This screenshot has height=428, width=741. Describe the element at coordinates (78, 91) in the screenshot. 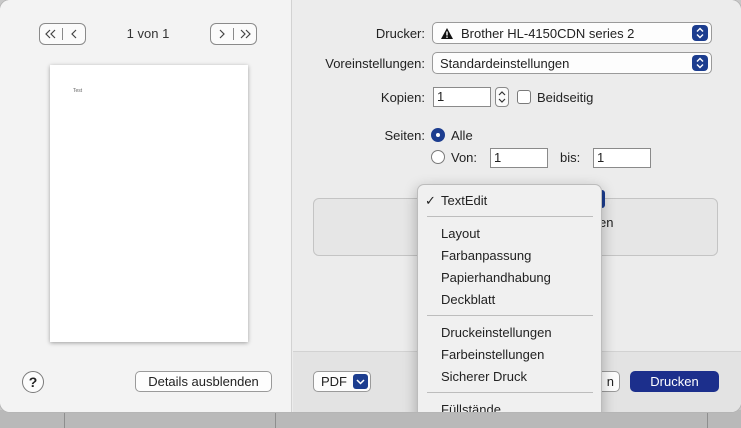

I see `preview-document-text: Test` at that location.